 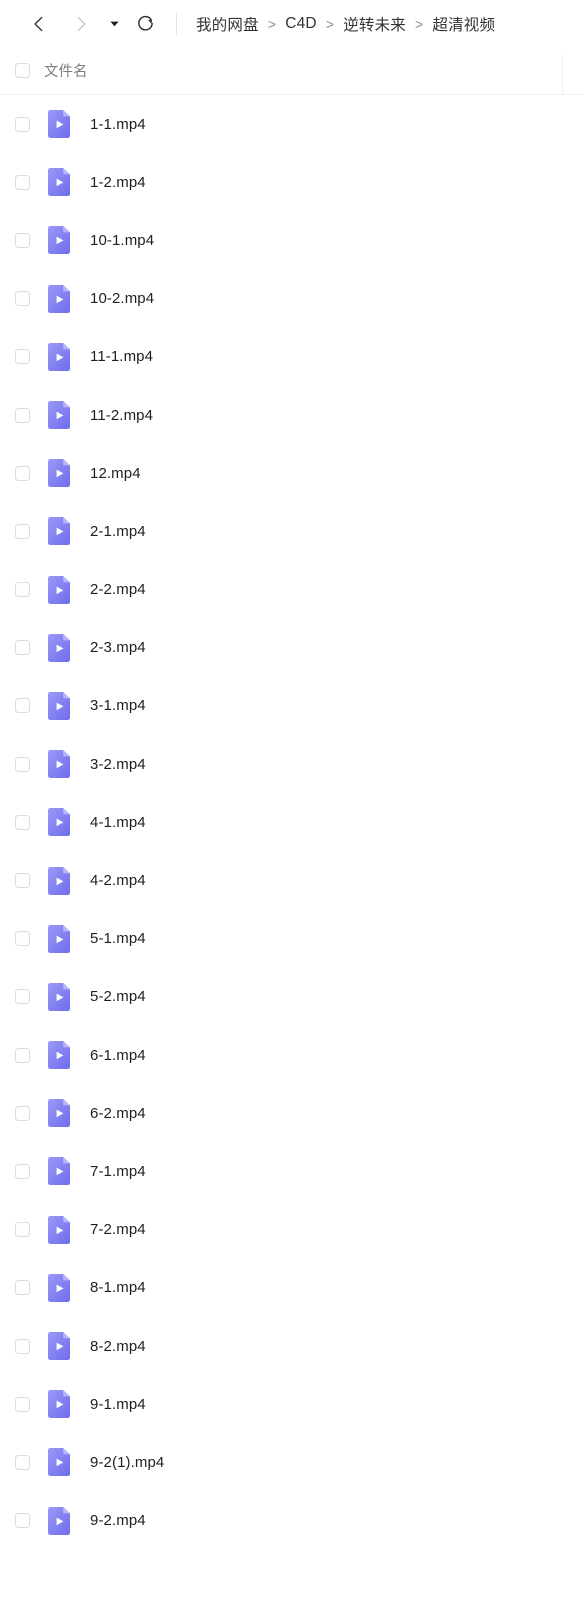 I want to click on table-row: 10-2.mp4, so click(x=292, y=298).